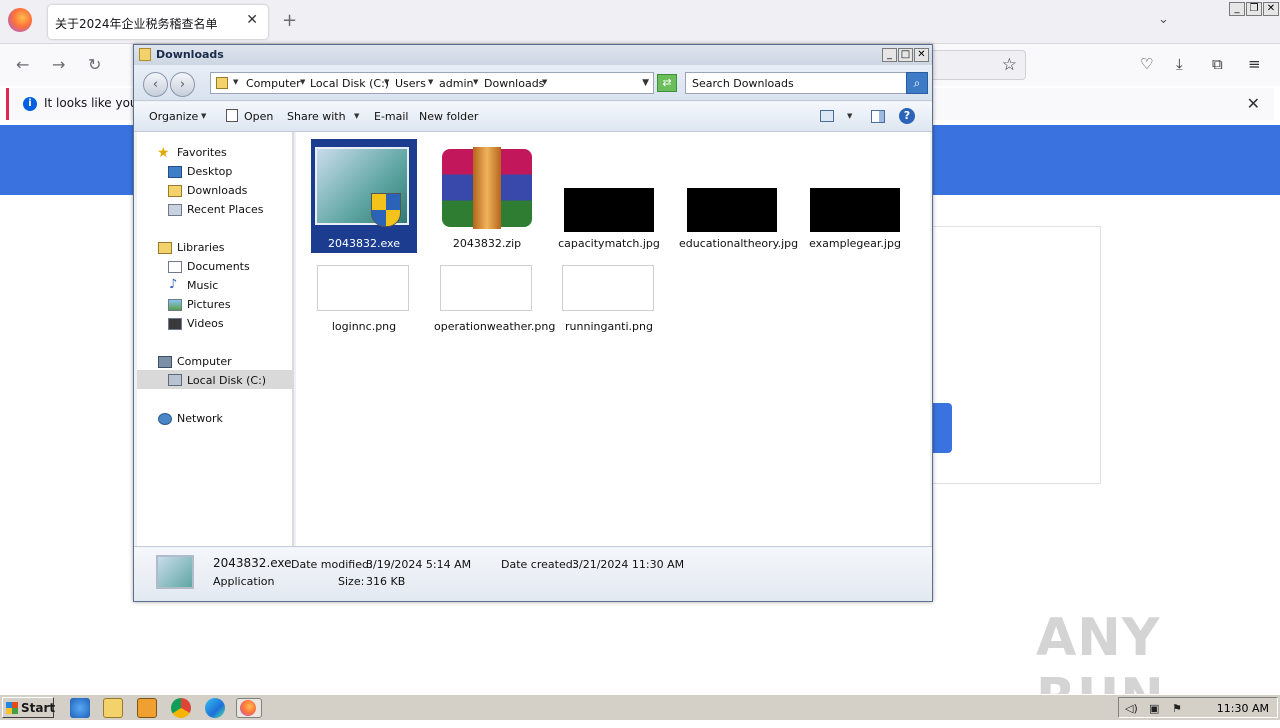  I want to click on open-button: Open, so click(258, 116).